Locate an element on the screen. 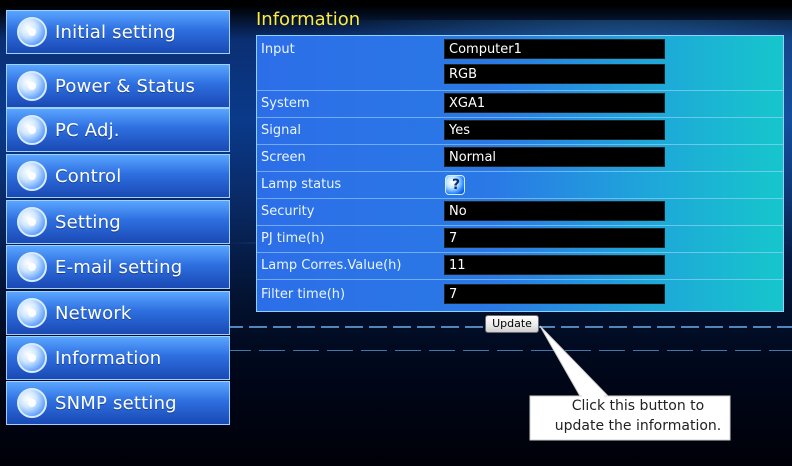 Image resolution: width=792 pixels, height=466 pixels. sidebar-item-setting: Setting is located at coordinates (118, 222).